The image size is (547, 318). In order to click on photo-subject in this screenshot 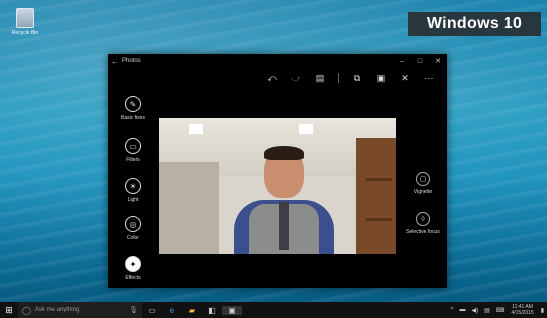, I will do `click(284, 200)`.